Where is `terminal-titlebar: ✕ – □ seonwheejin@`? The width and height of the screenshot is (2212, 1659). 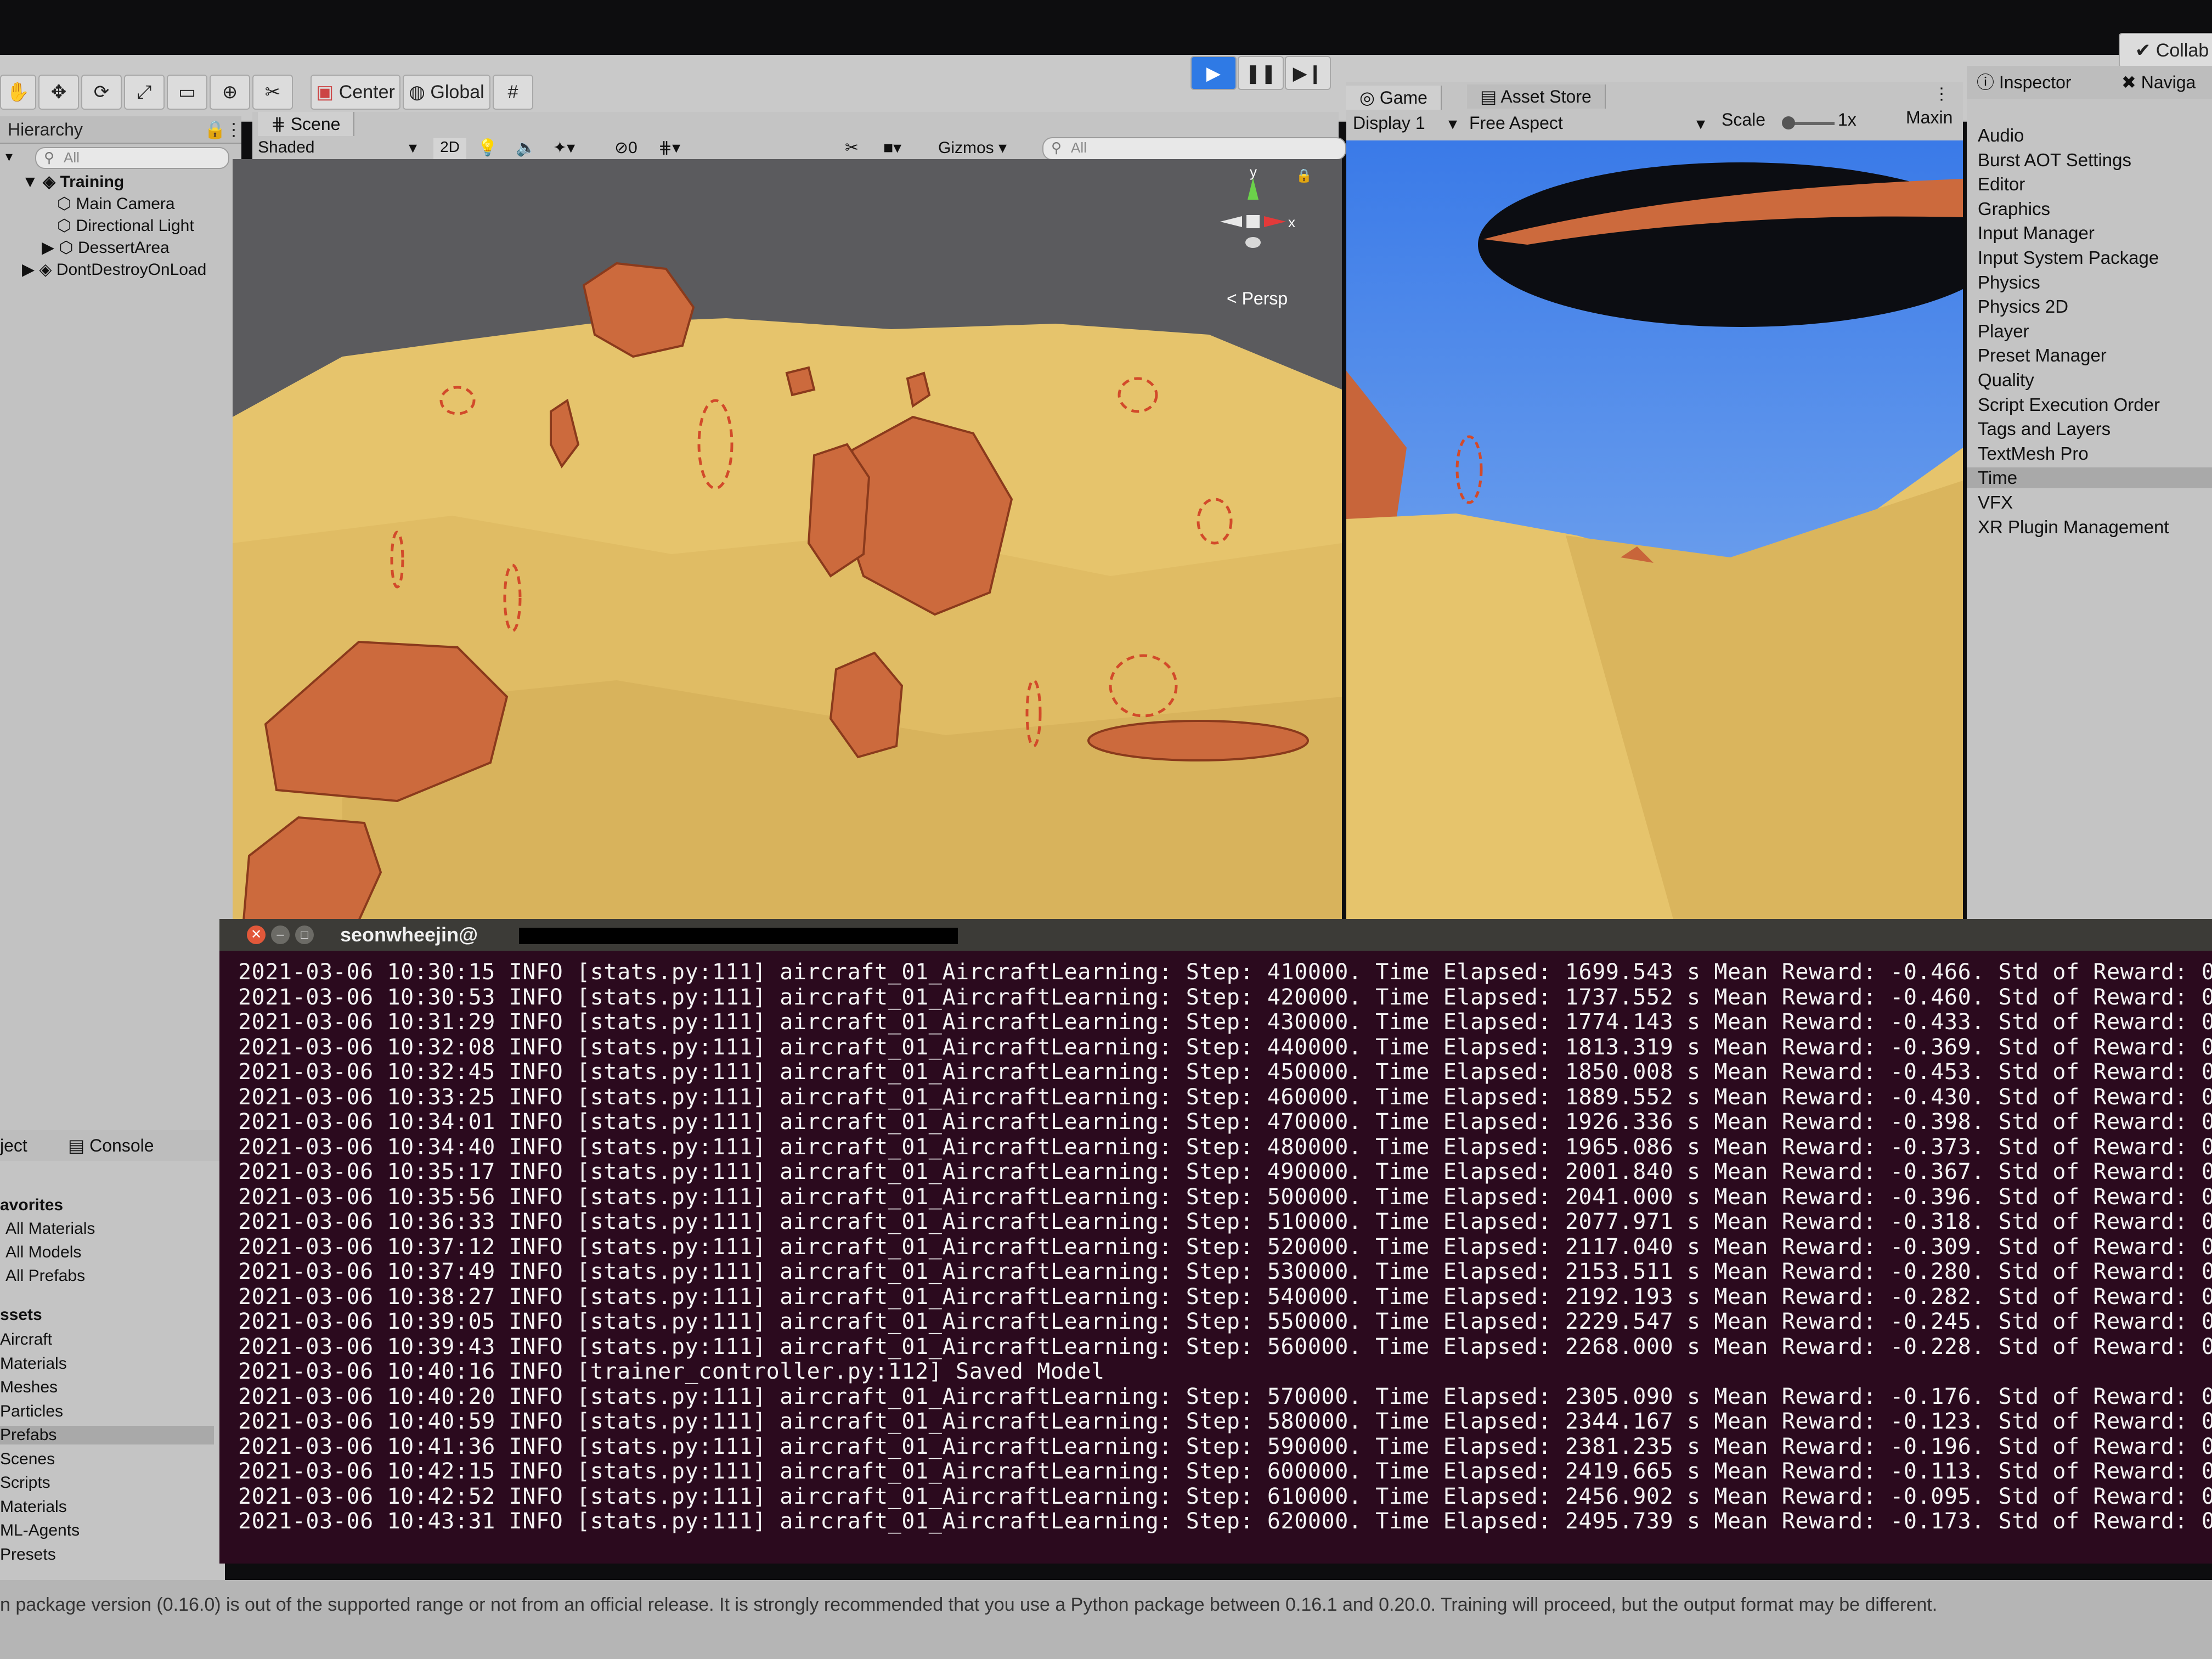 terminal-titlebar: ✕ – □ seonwheejin@ is located at coordinates (1215, 935).